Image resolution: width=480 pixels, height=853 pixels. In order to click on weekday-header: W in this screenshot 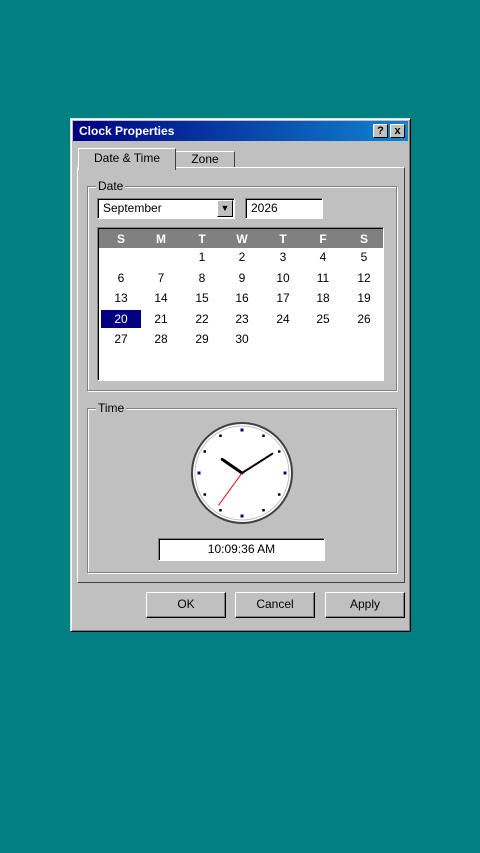, I will do `click(242, 239)`.